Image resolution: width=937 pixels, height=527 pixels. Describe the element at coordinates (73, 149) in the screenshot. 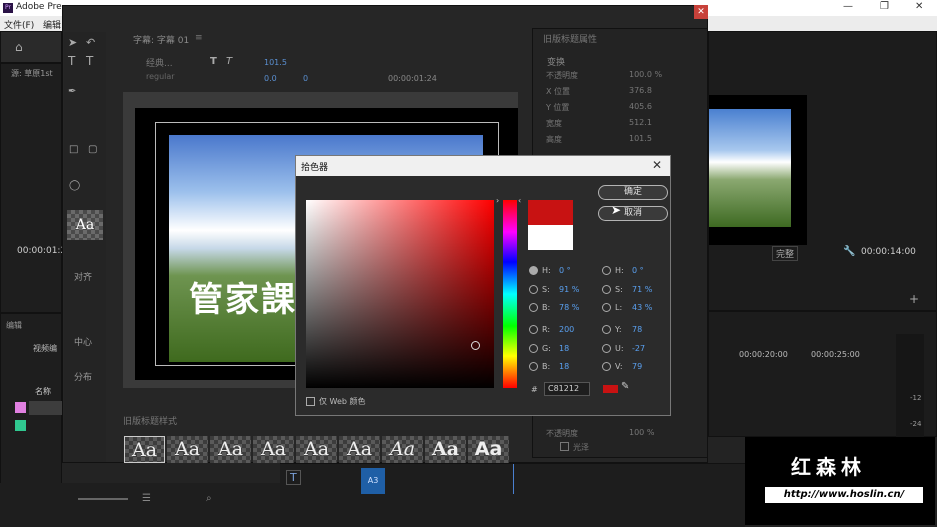

I see `rectangle-tool-icon: □` at that location.